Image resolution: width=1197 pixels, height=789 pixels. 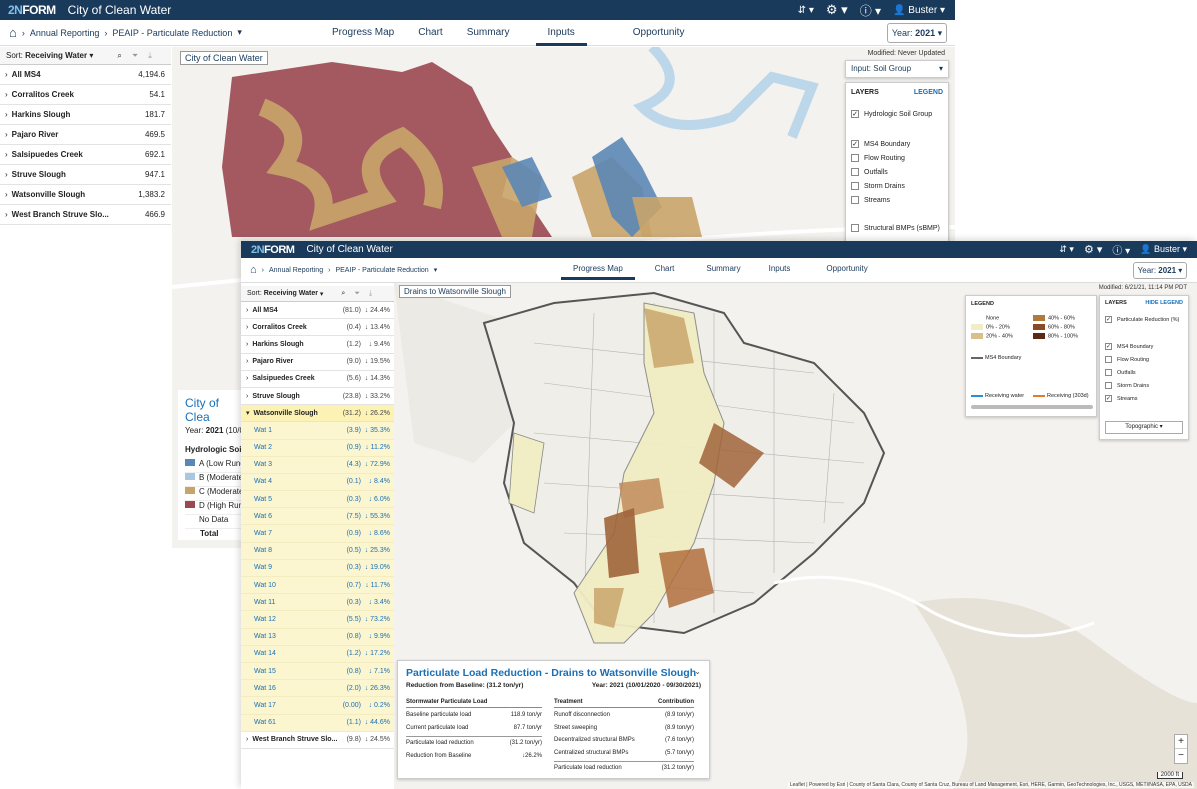 I want to click on list-item: › Struve Slough 947.1, so click(x=85, y=175).